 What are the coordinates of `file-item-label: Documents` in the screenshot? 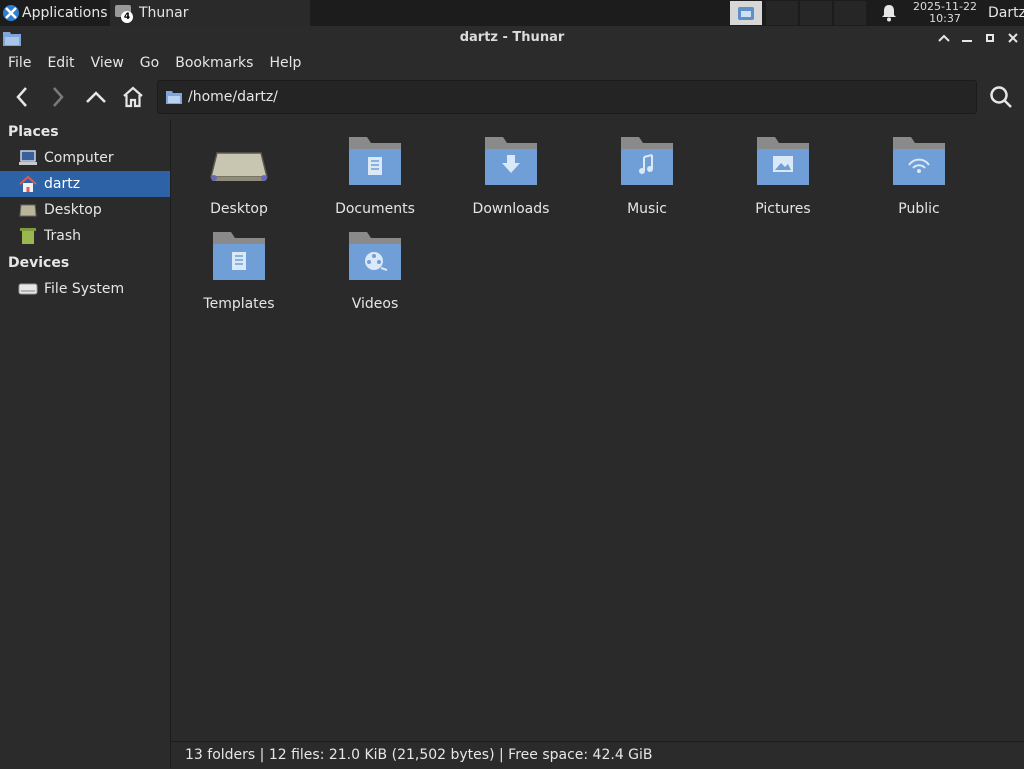 It's located at (375, 209).